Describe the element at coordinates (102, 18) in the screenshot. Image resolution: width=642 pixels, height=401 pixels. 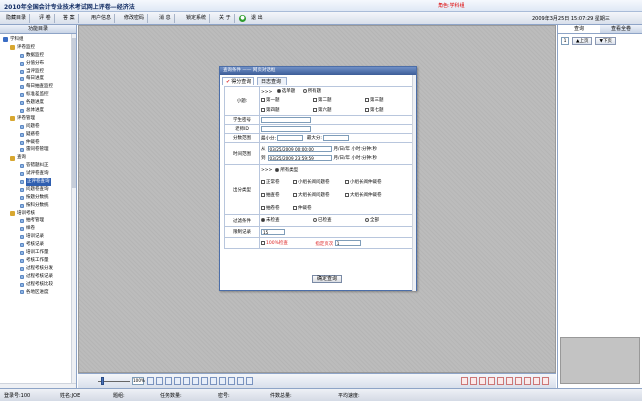
I see `menu-user-info: 用户信息` at that location.